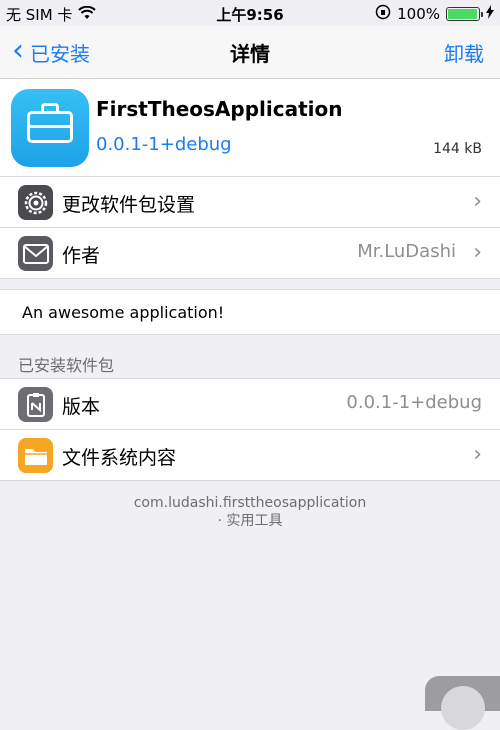 Image resolution: width=500 pixels, height=730 pixels. Describe the element at coordinates (123, 312) in the screenshot. I see `description-text: An awesome application!` at that location.